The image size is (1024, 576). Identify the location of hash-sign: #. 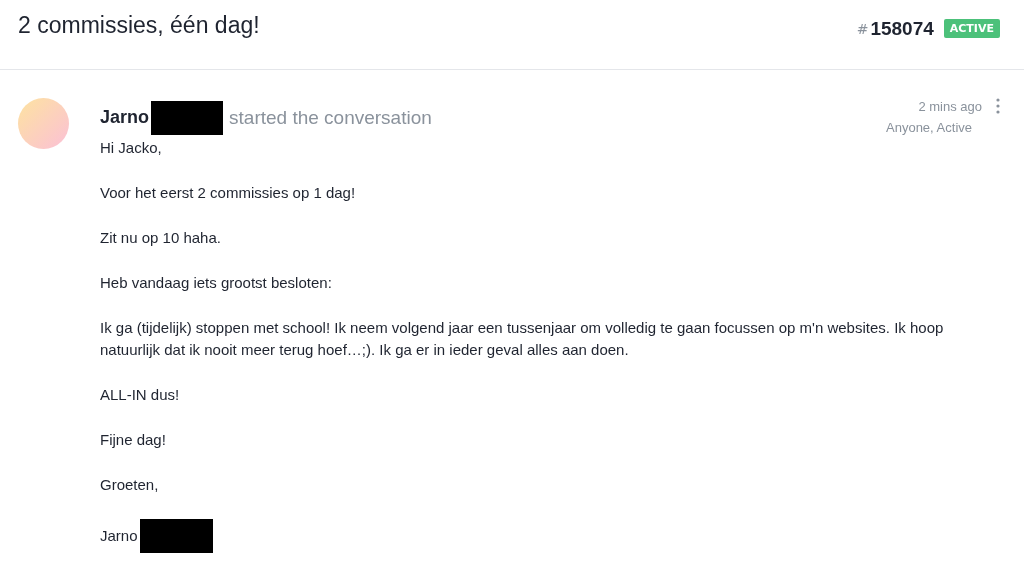
(862, 28).